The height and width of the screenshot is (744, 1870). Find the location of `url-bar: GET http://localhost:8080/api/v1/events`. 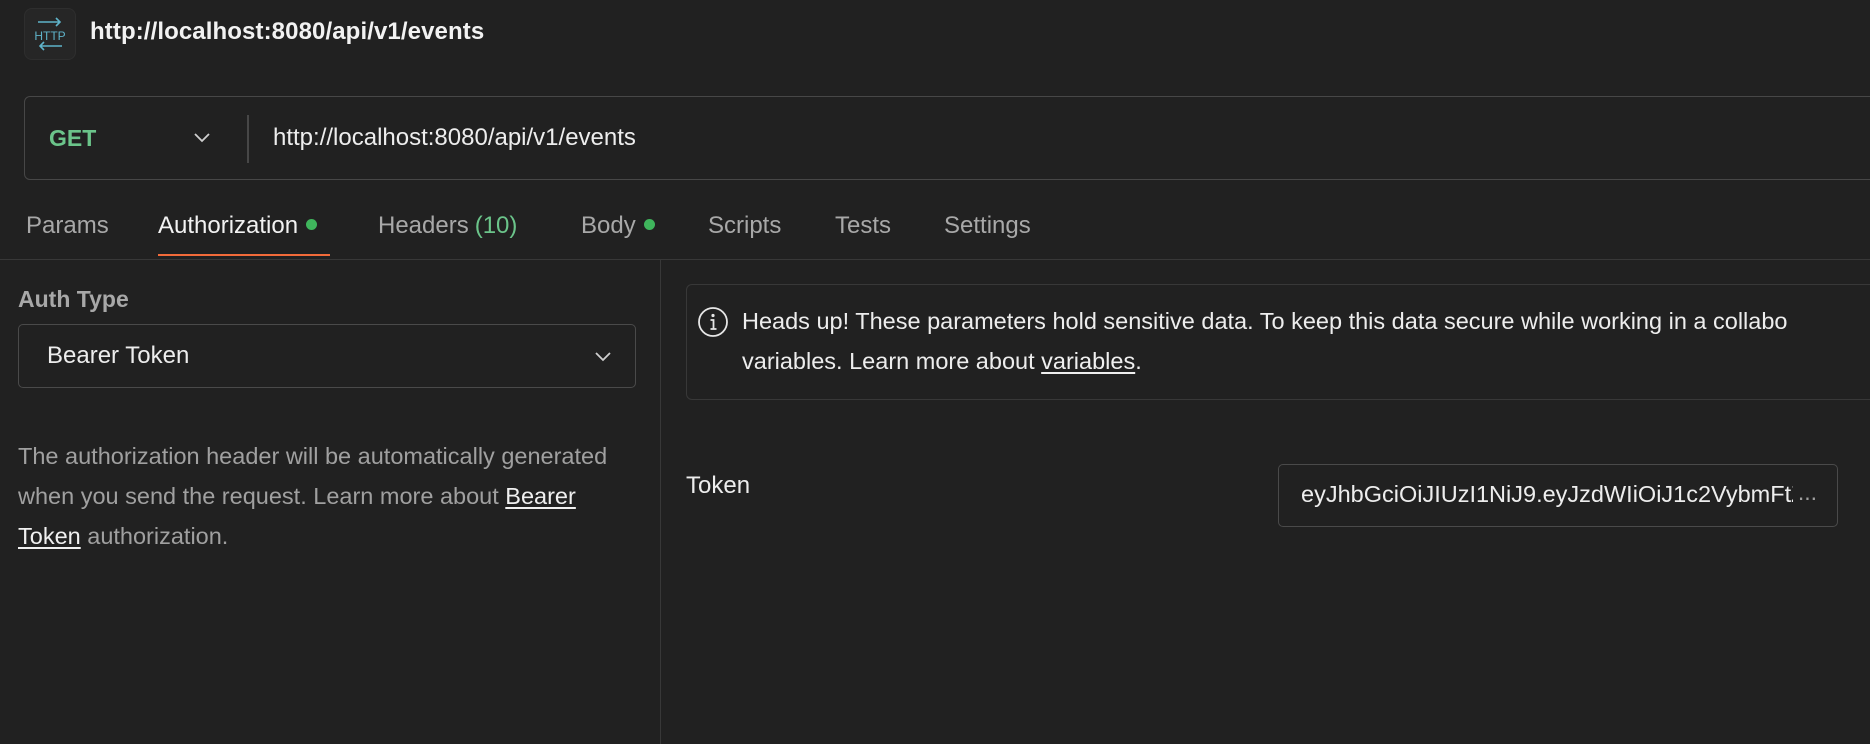

url-bar: GET http://localhost:8080/api/v1/events is located at coordinates (947, 138).